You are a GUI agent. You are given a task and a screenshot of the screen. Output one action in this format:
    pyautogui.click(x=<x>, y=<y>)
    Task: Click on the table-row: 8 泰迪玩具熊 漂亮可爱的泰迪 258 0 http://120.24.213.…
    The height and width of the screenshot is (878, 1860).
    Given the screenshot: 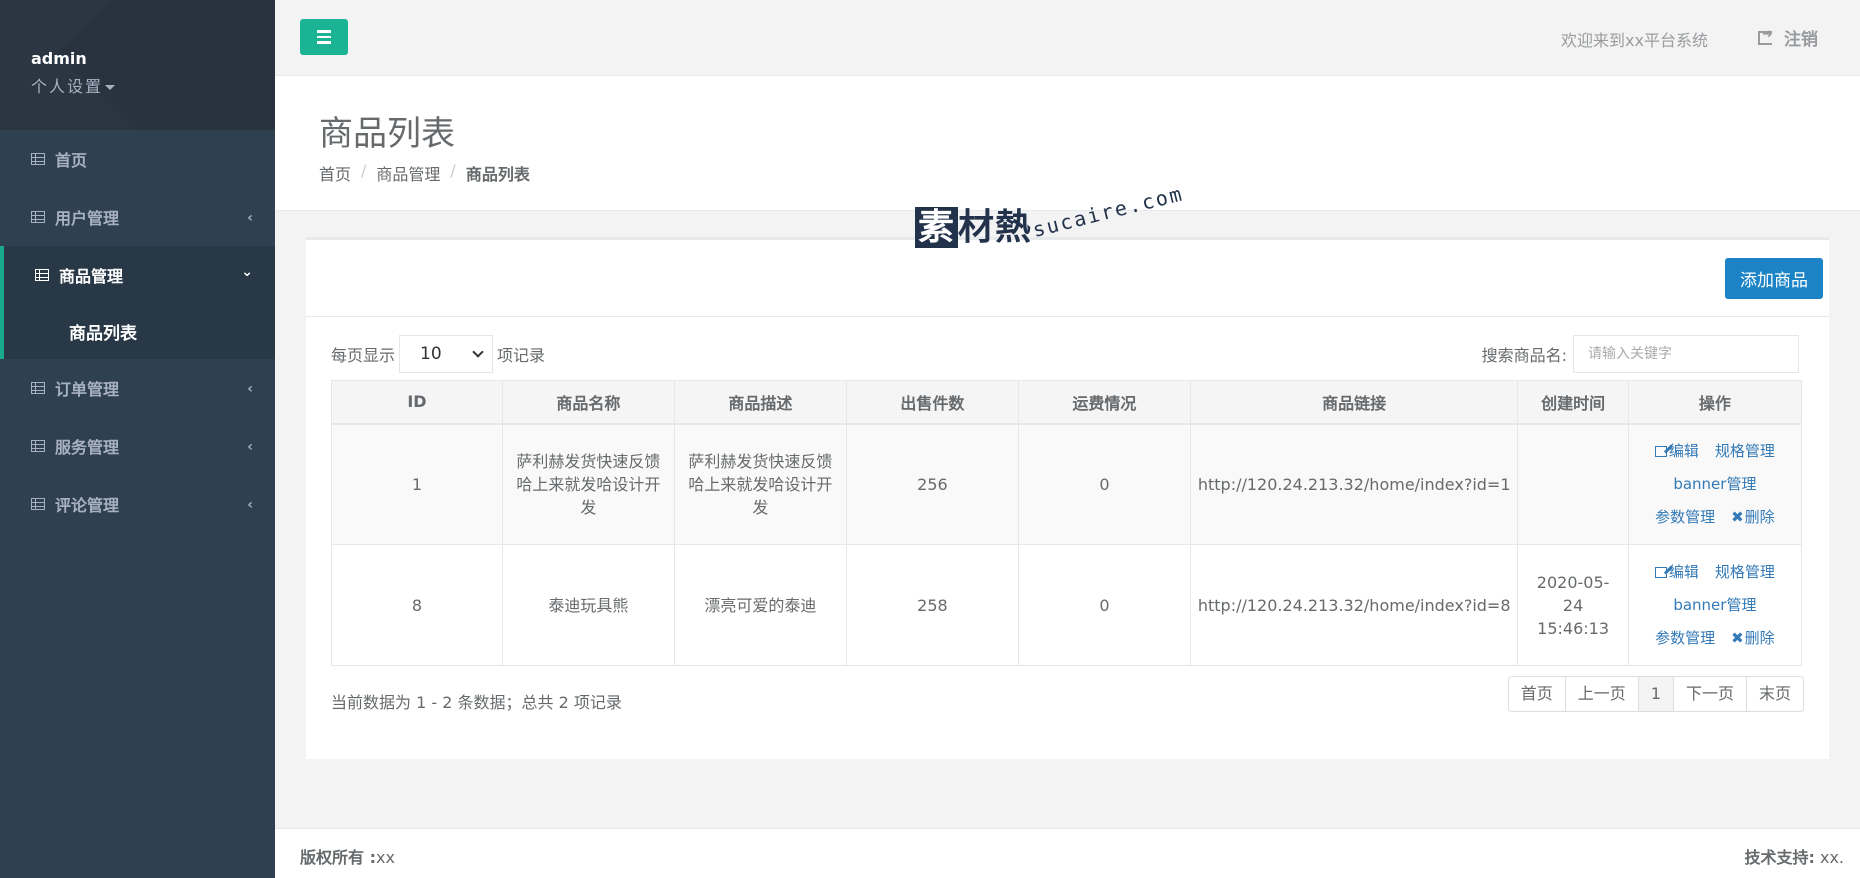 What is the action you would take?
    pyautogui.click(x=1067, y=605)
    